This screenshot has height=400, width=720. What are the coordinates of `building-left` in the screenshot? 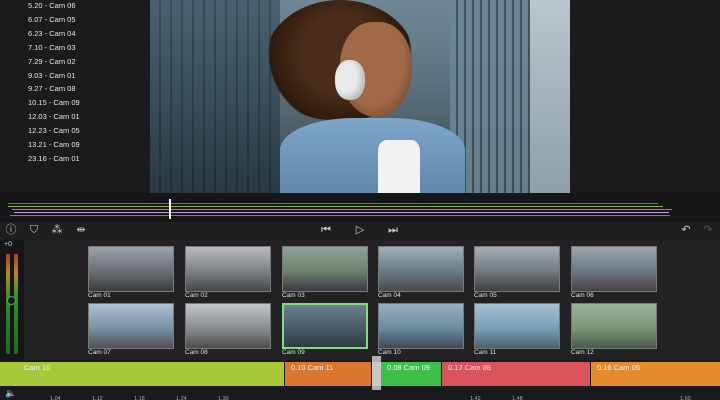 It's located at (215, 96).